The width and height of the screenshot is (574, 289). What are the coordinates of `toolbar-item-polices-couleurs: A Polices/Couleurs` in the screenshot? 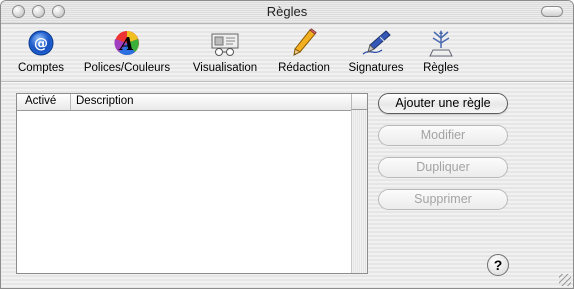 It's located at (127, 51).